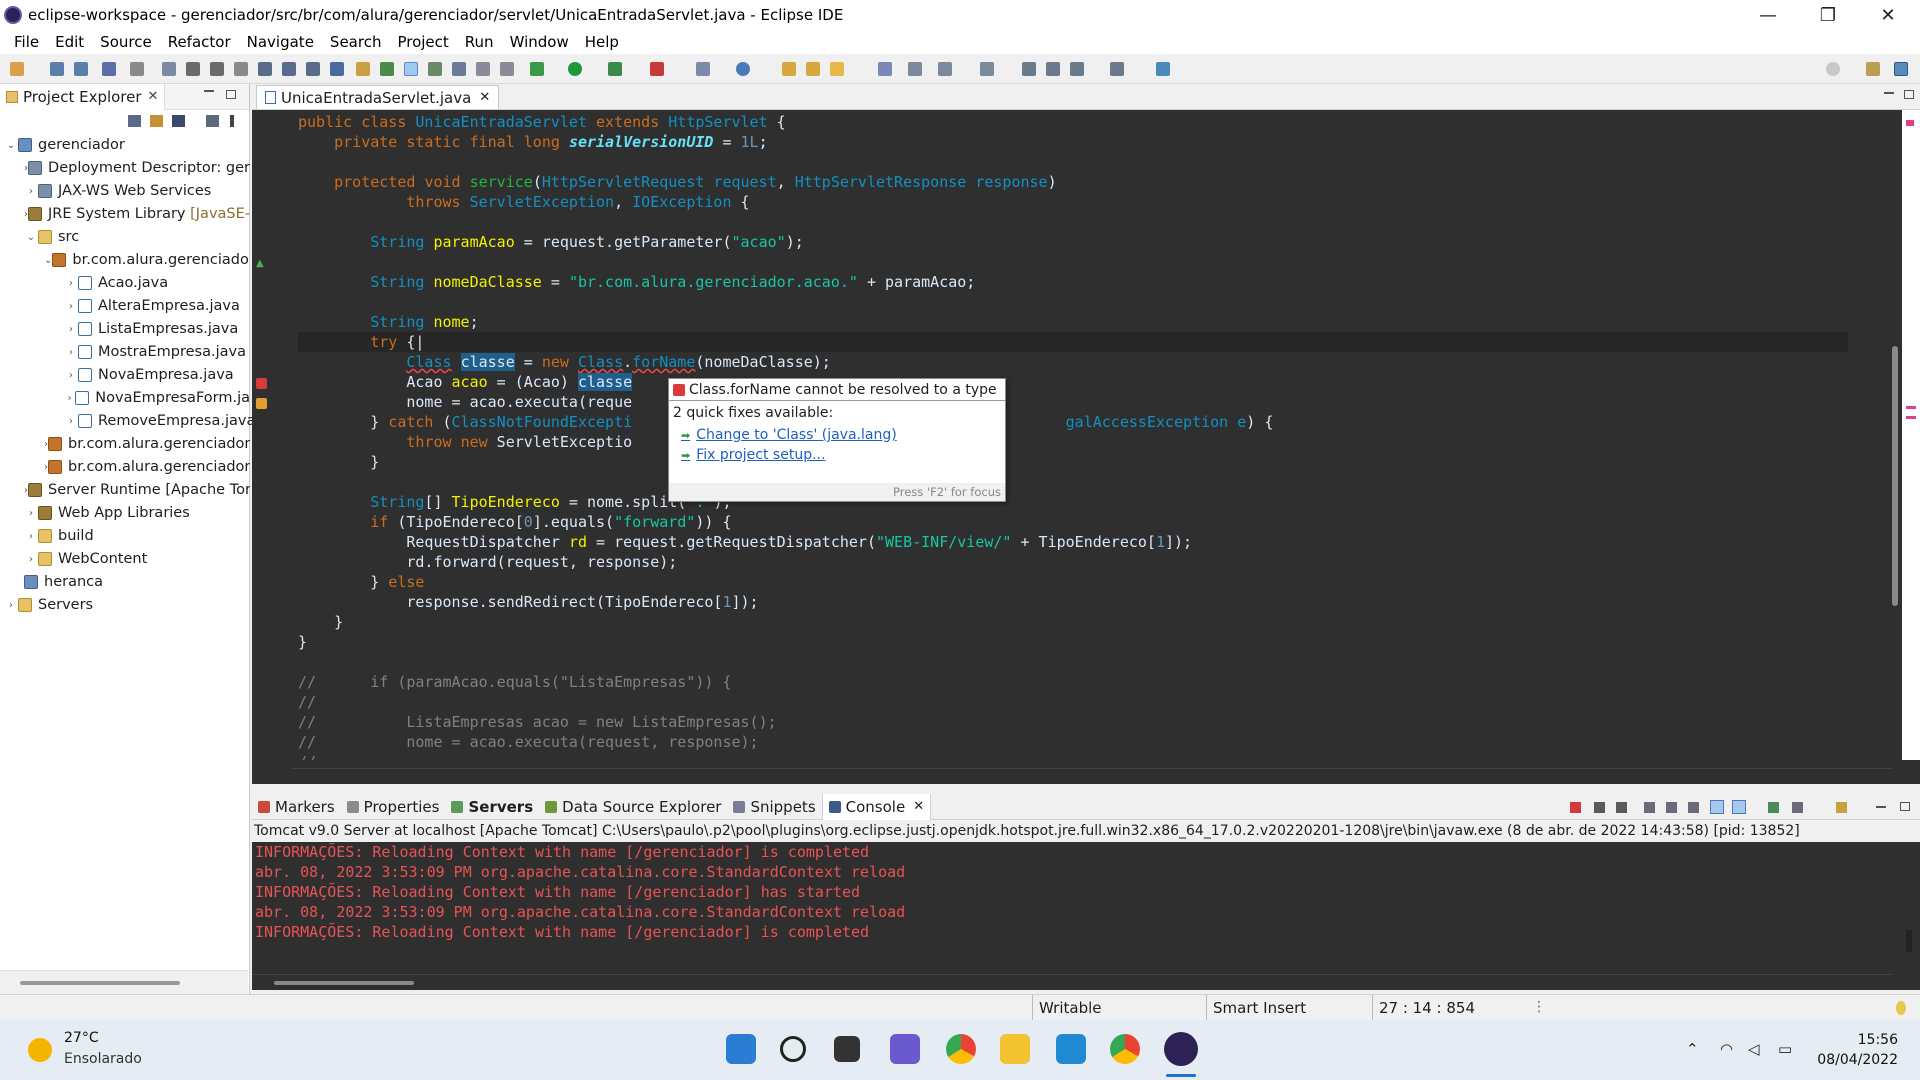 This screenshot has height=1080, width=1920. Describe the element at coordinates (657, 69) in the screenshot. I see `external-tools-icon` at that location.